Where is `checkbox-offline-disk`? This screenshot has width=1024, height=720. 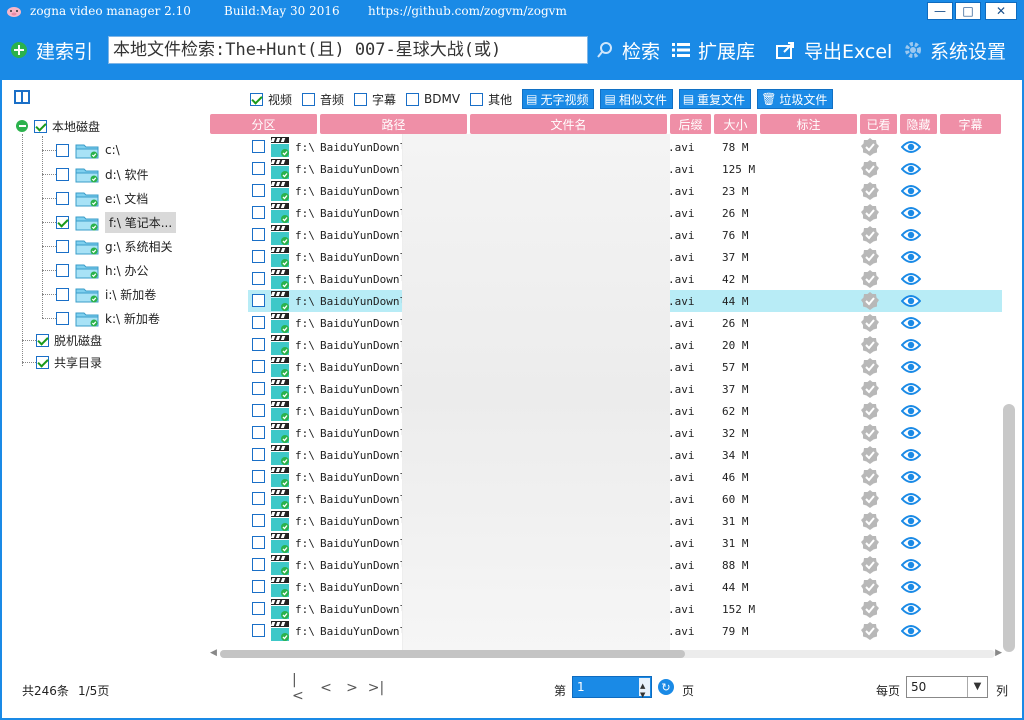 checkbox-offline-disk is located at coordinates (42, 340).